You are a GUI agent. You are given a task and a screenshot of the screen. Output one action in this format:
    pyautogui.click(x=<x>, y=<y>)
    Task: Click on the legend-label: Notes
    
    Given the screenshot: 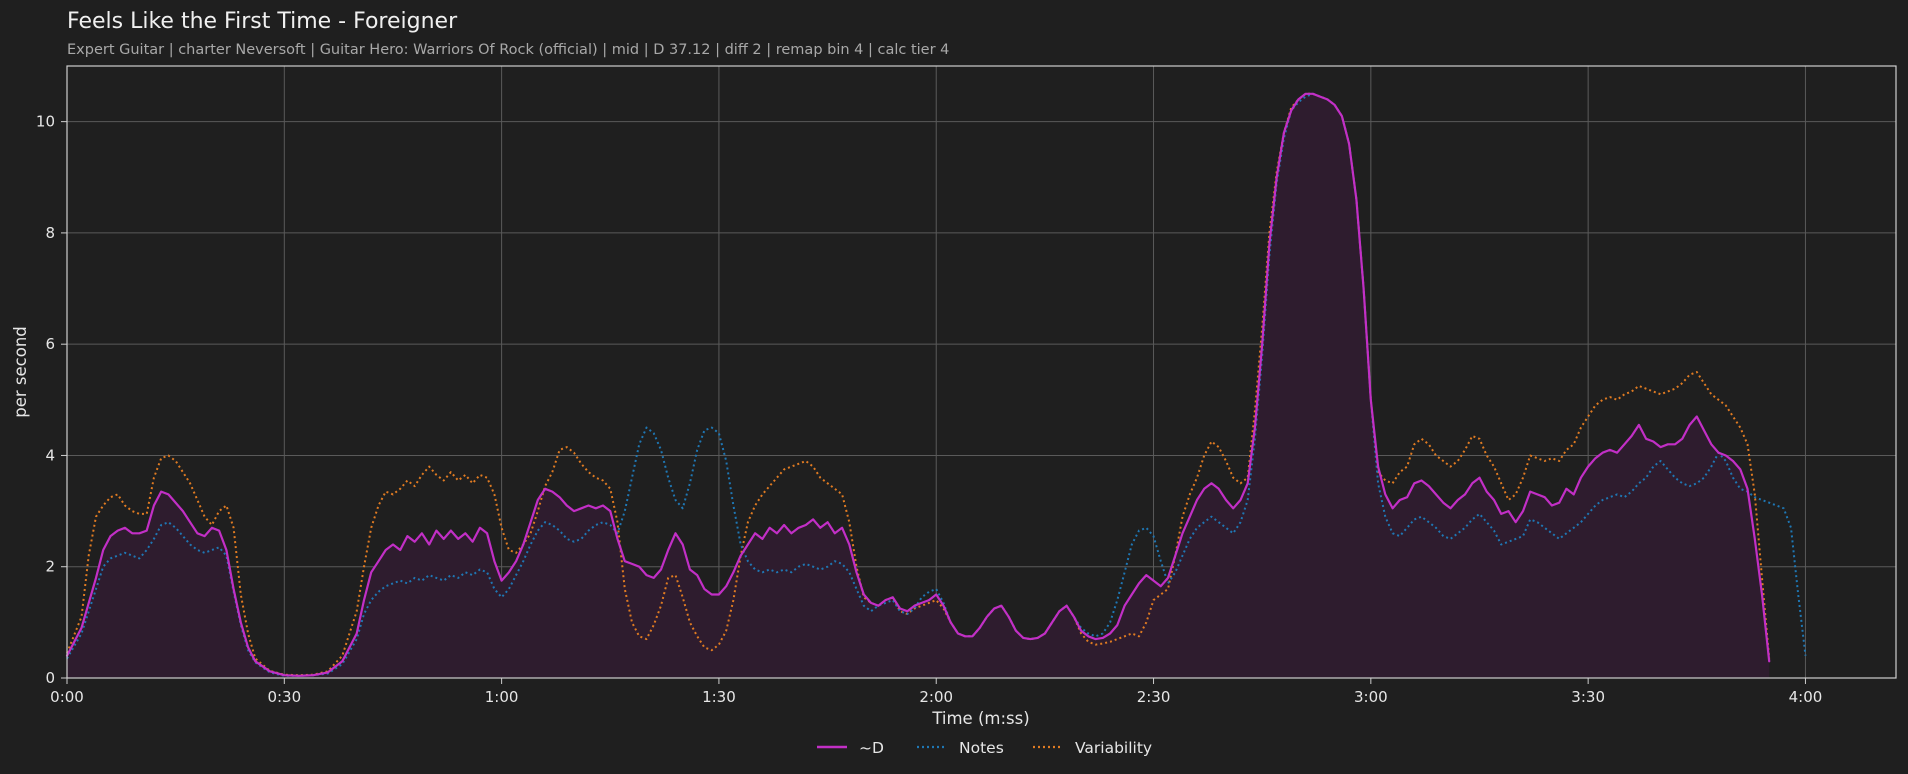 What is the action you would take?
    pyautogui.click(x=981, y=748)
    